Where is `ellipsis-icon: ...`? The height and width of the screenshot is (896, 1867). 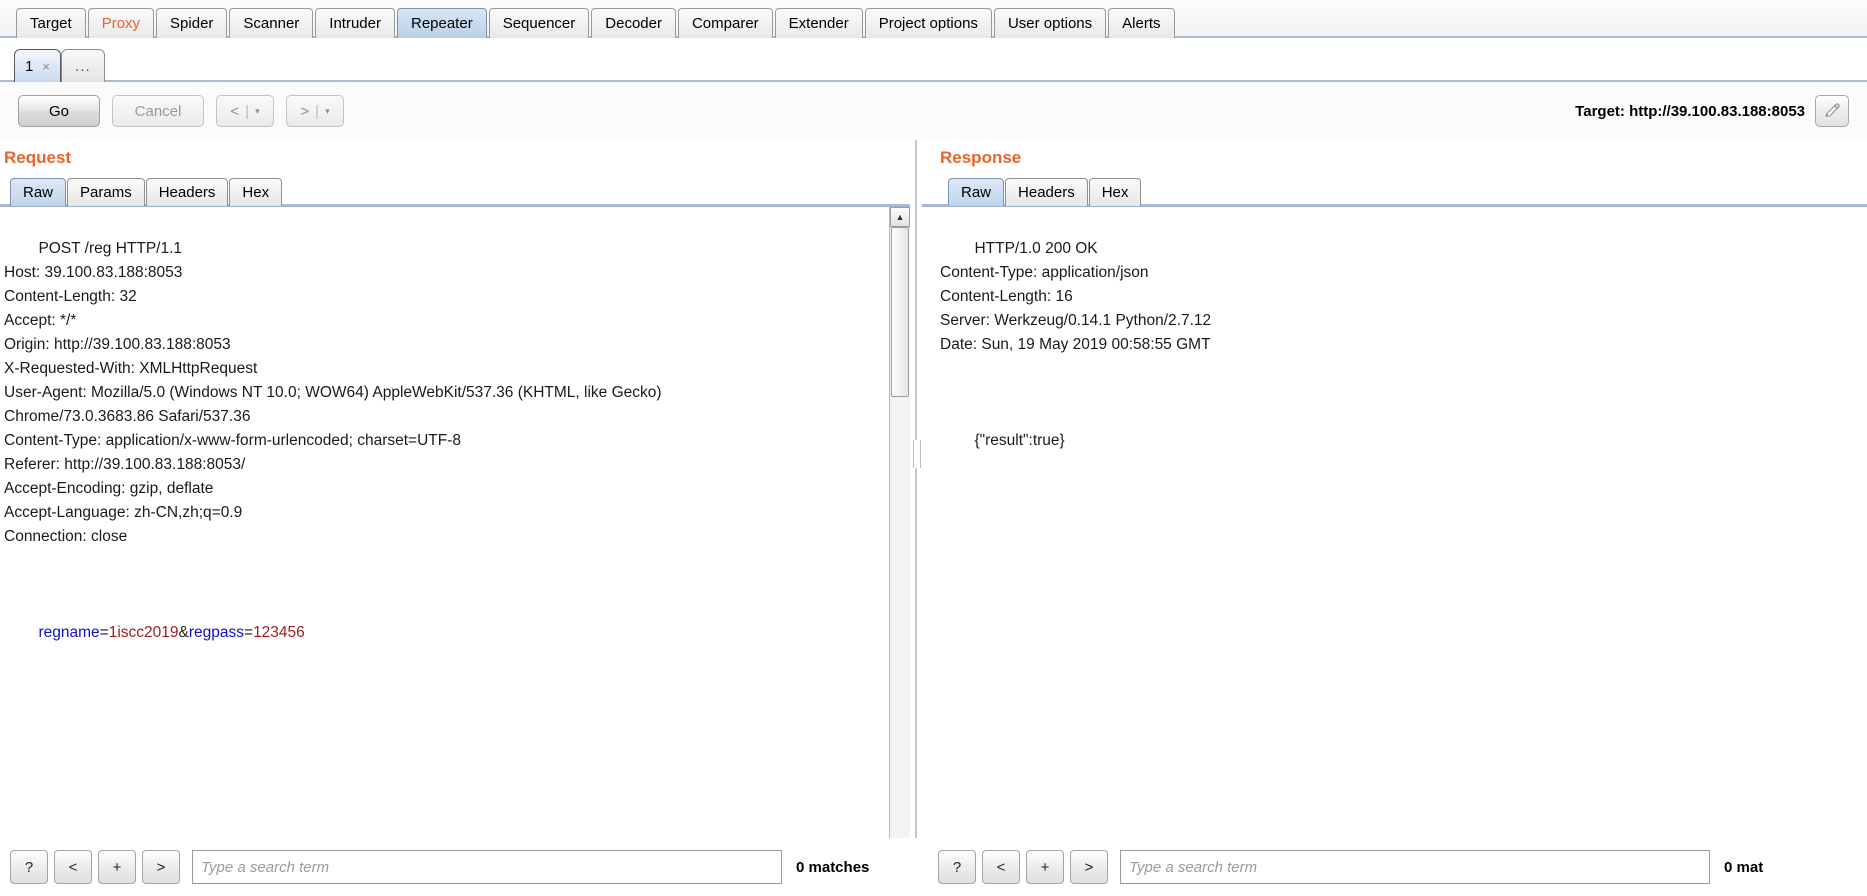
ellipsis-icon: ... is located at coordinates (83, 66).